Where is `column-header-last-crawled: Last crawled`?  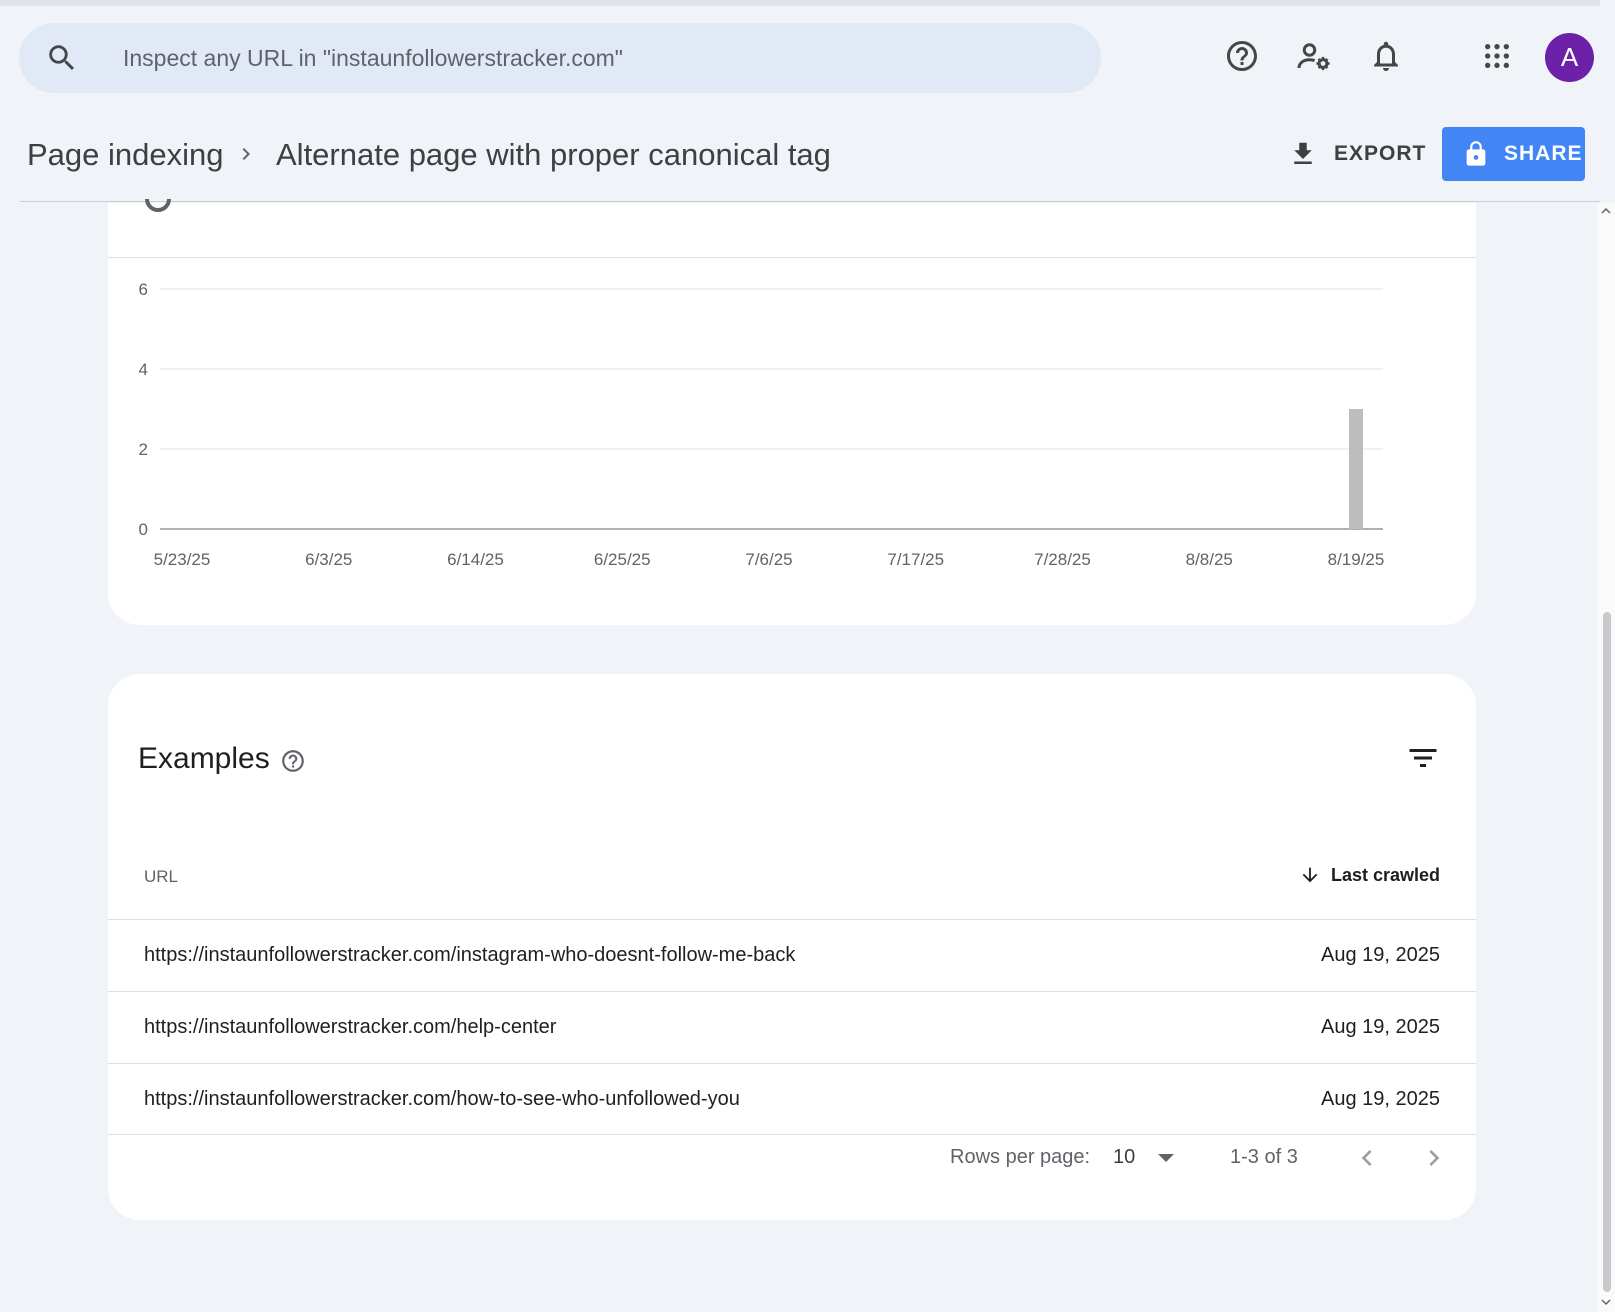
column-header-last-crawled: Last crawled is located at coordinates (1369, 875).